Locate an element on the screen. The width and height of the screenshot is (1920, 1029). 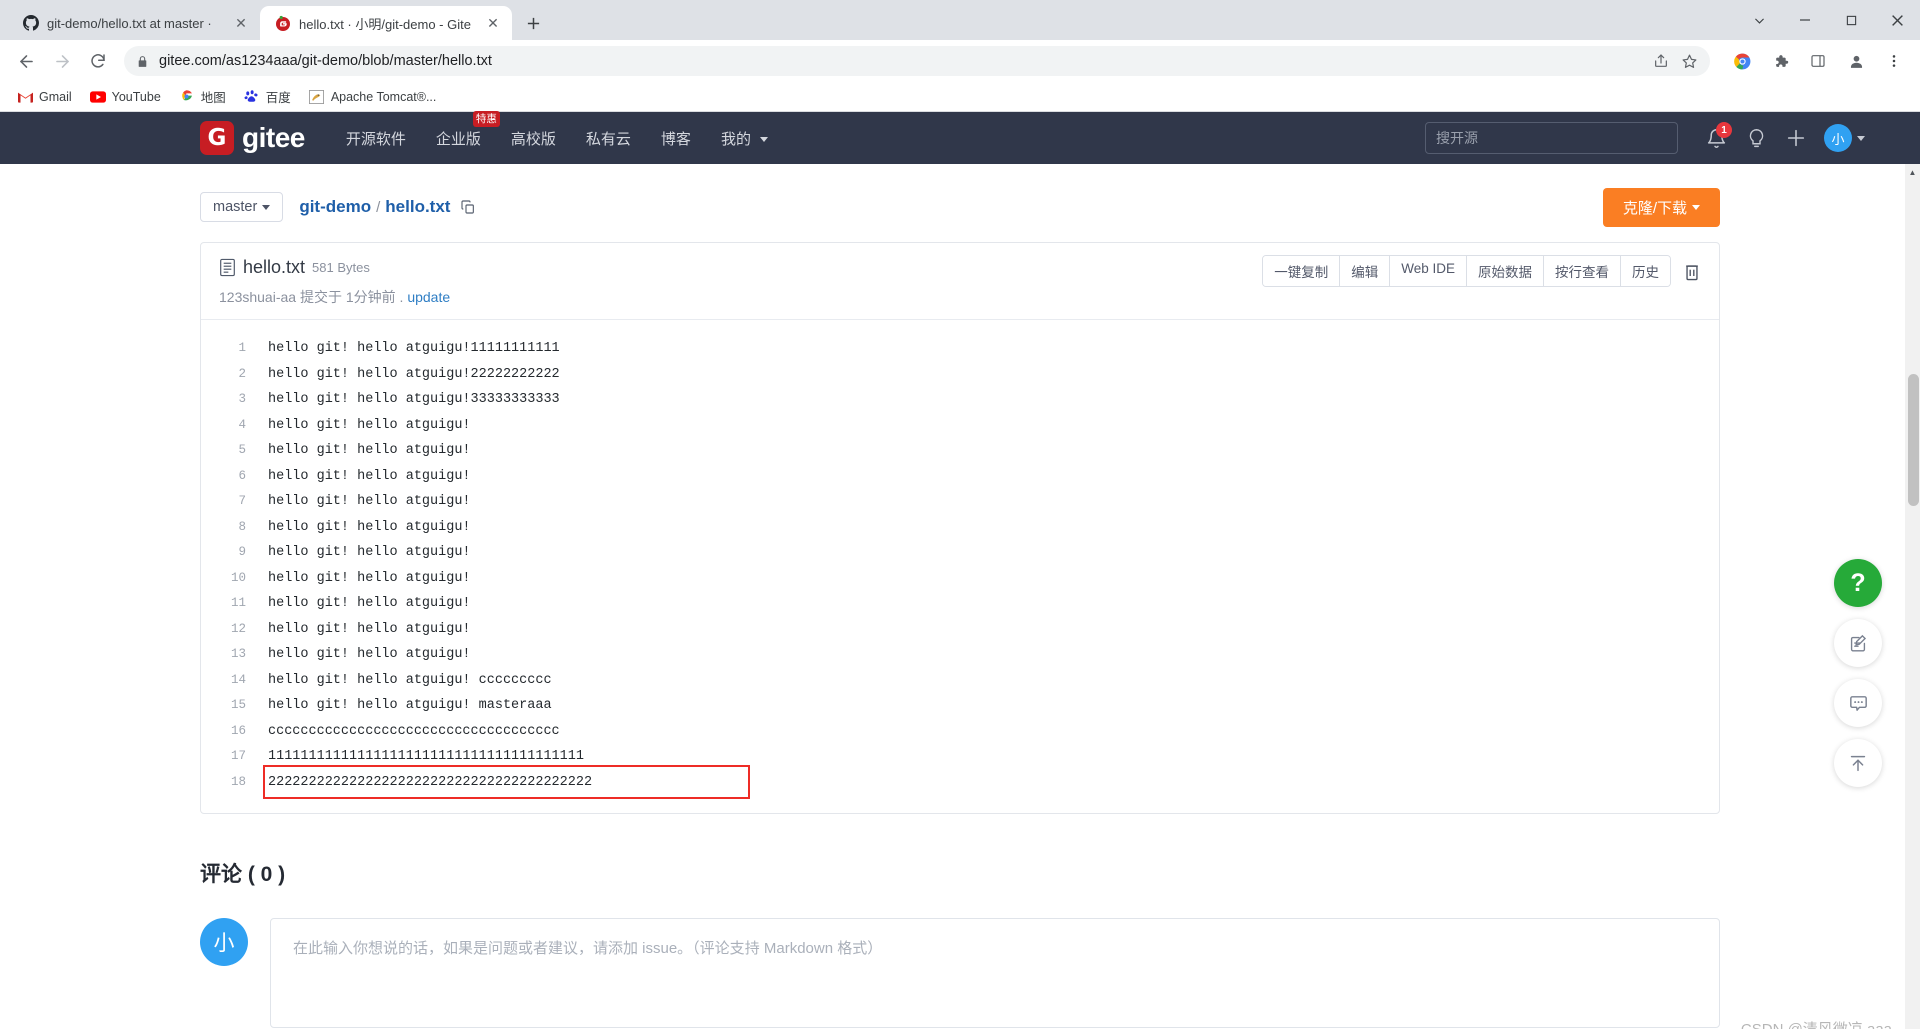
nav-item-opensource: 开源软件 is located at coordinates (376, 138).